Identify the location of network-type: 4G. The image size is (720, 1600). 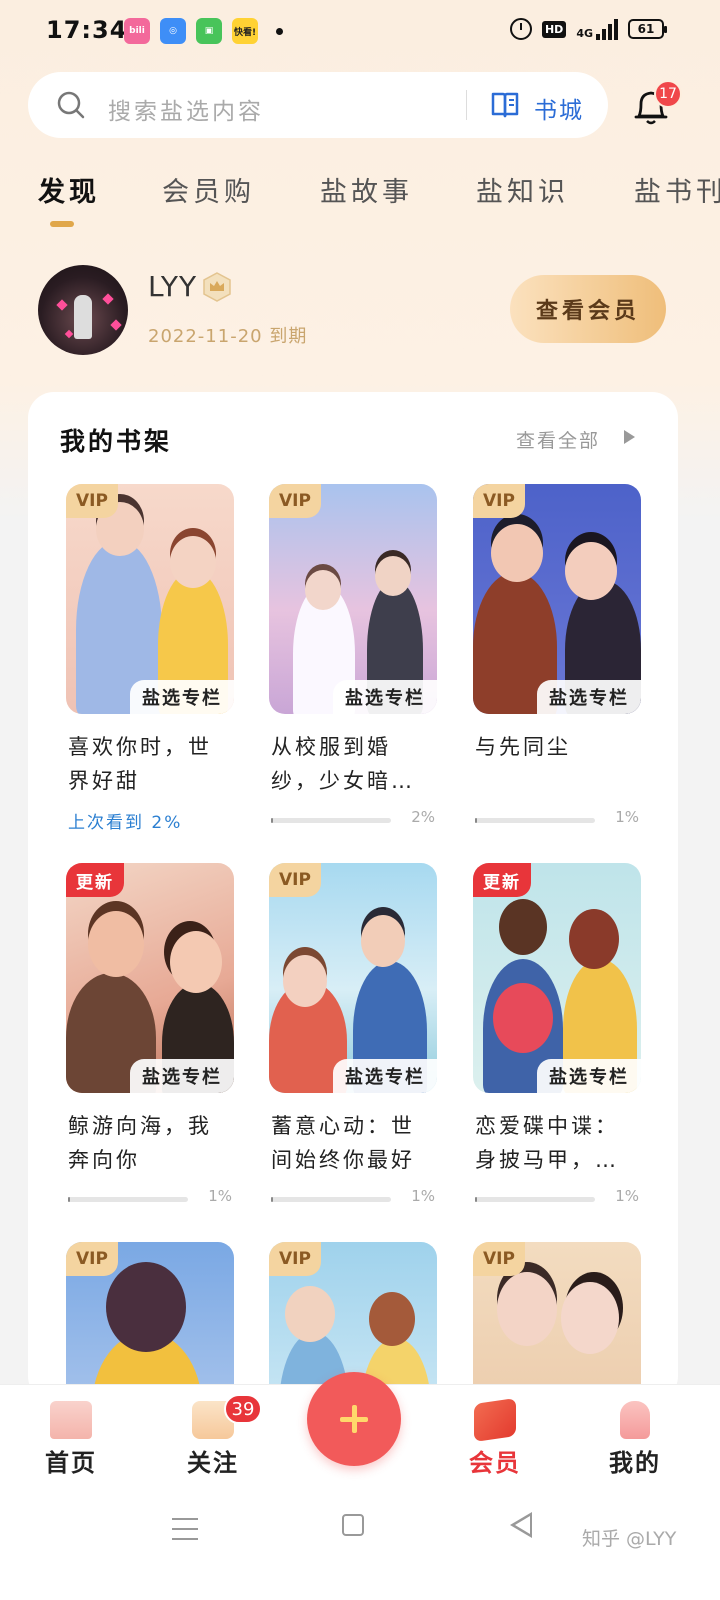
(584, 33).